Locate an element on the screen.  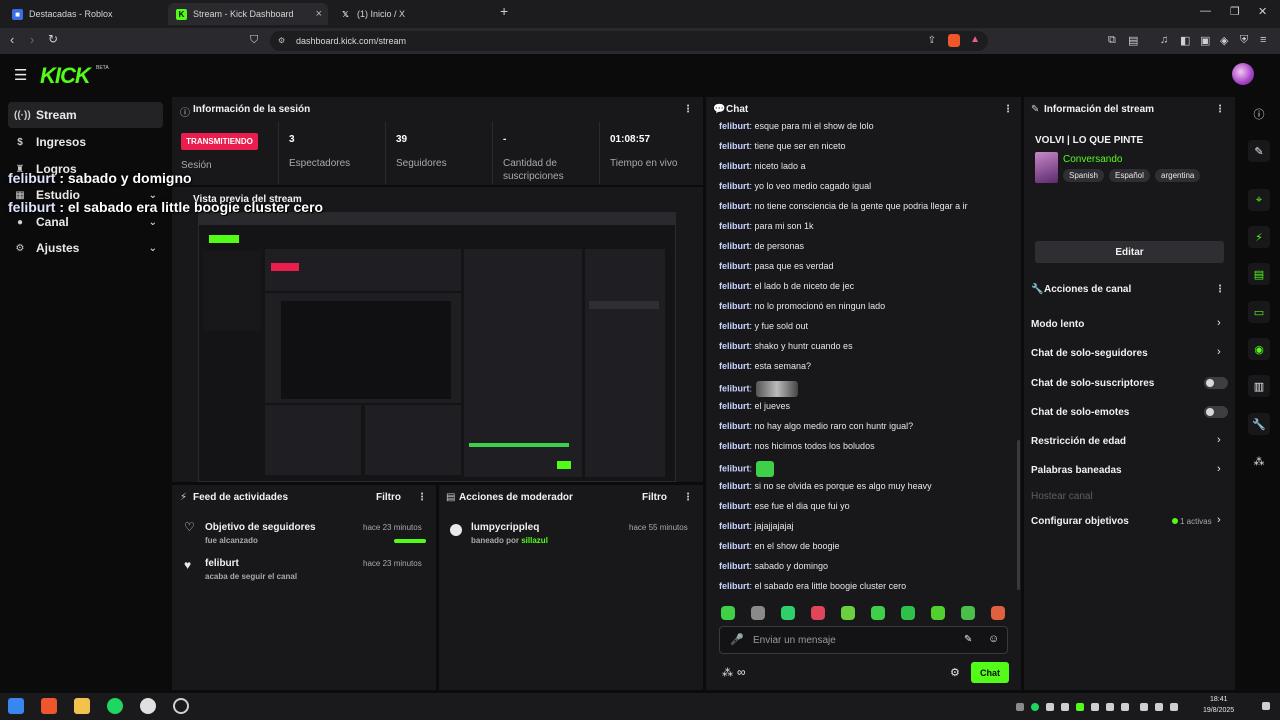
extensions-icon: ⧉ is located at coordinates (1112, 40).